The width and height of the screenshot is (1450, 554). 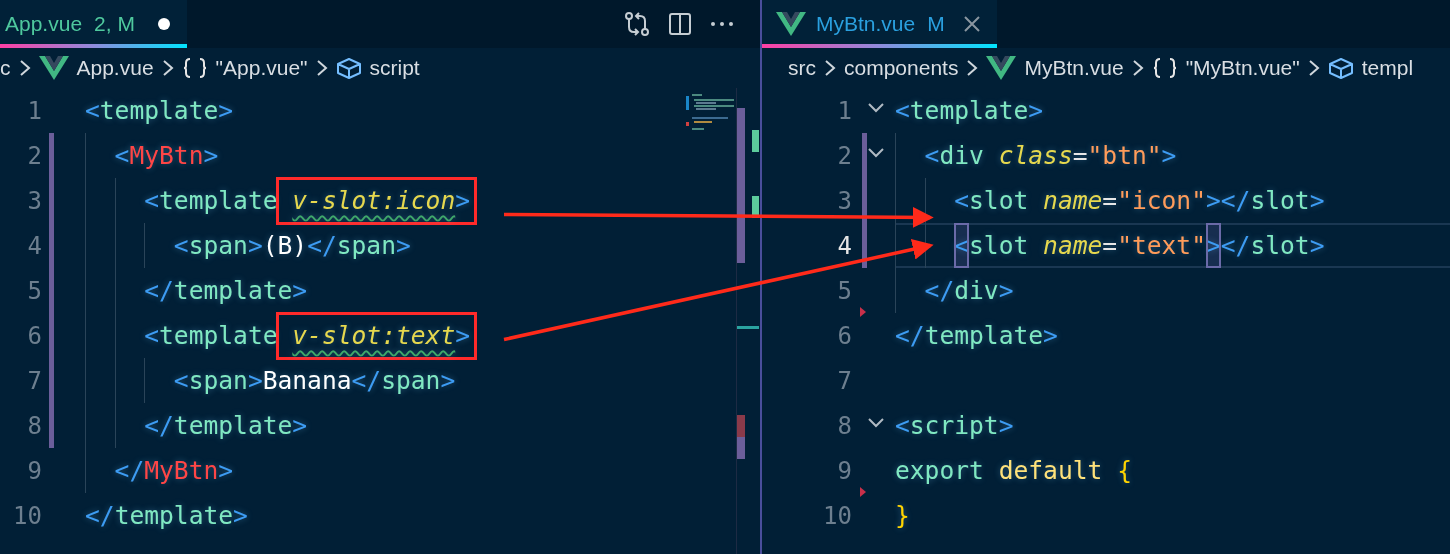 I want to click on editor-tab: MyBtn.vue M, so click(x=879, y=24).